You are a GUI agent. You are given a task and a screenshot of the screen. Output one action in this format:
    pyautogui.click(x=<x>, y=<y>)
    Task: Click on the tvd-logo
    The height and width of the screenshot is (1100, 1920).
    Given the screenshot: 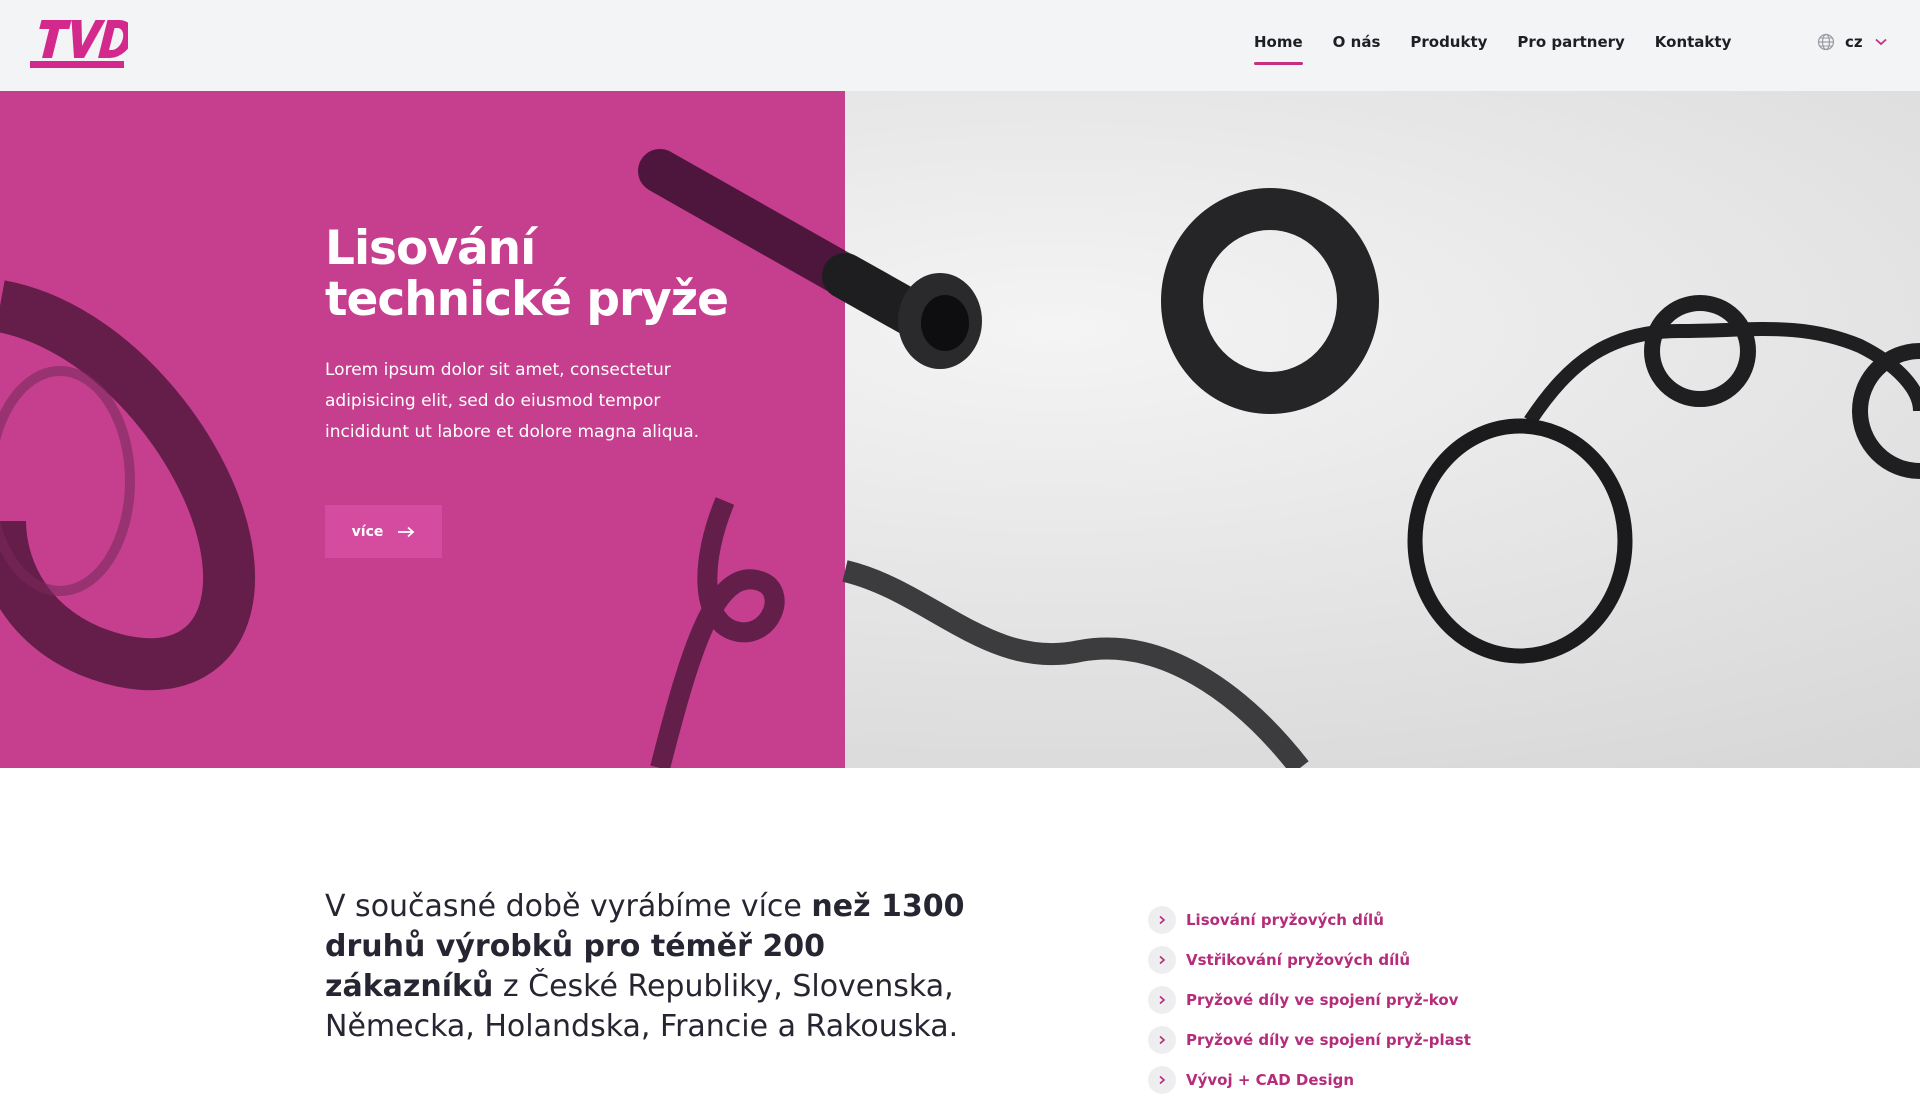 What is the action you would take?
    pyautogui.click(x=78, y=45)
    